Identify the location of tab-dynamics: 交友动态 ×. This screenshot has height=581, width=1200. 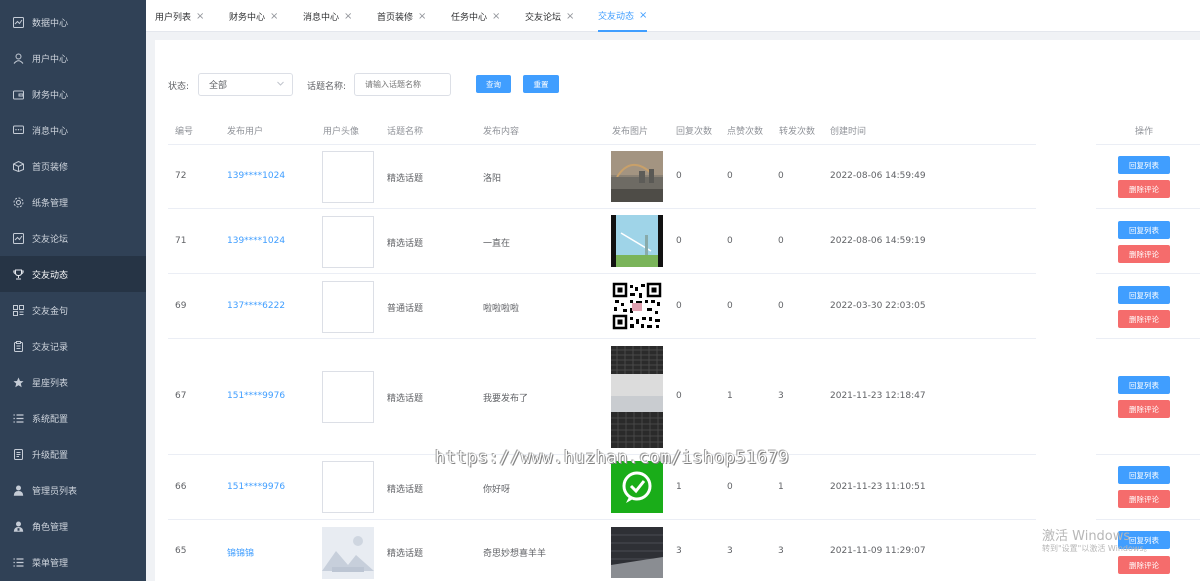
(623, 16).